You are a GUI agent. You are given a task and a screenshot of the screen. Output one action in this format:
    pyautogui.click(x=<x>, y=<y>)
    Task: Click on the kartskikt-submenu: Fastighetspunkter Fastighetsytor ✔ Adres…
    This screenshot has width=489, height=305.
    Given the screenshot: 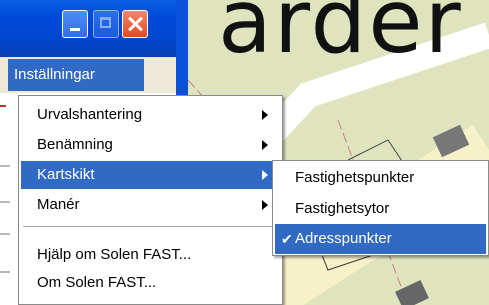 What is the action you would take?
    pyautogui.click(x=380, y=208)
    